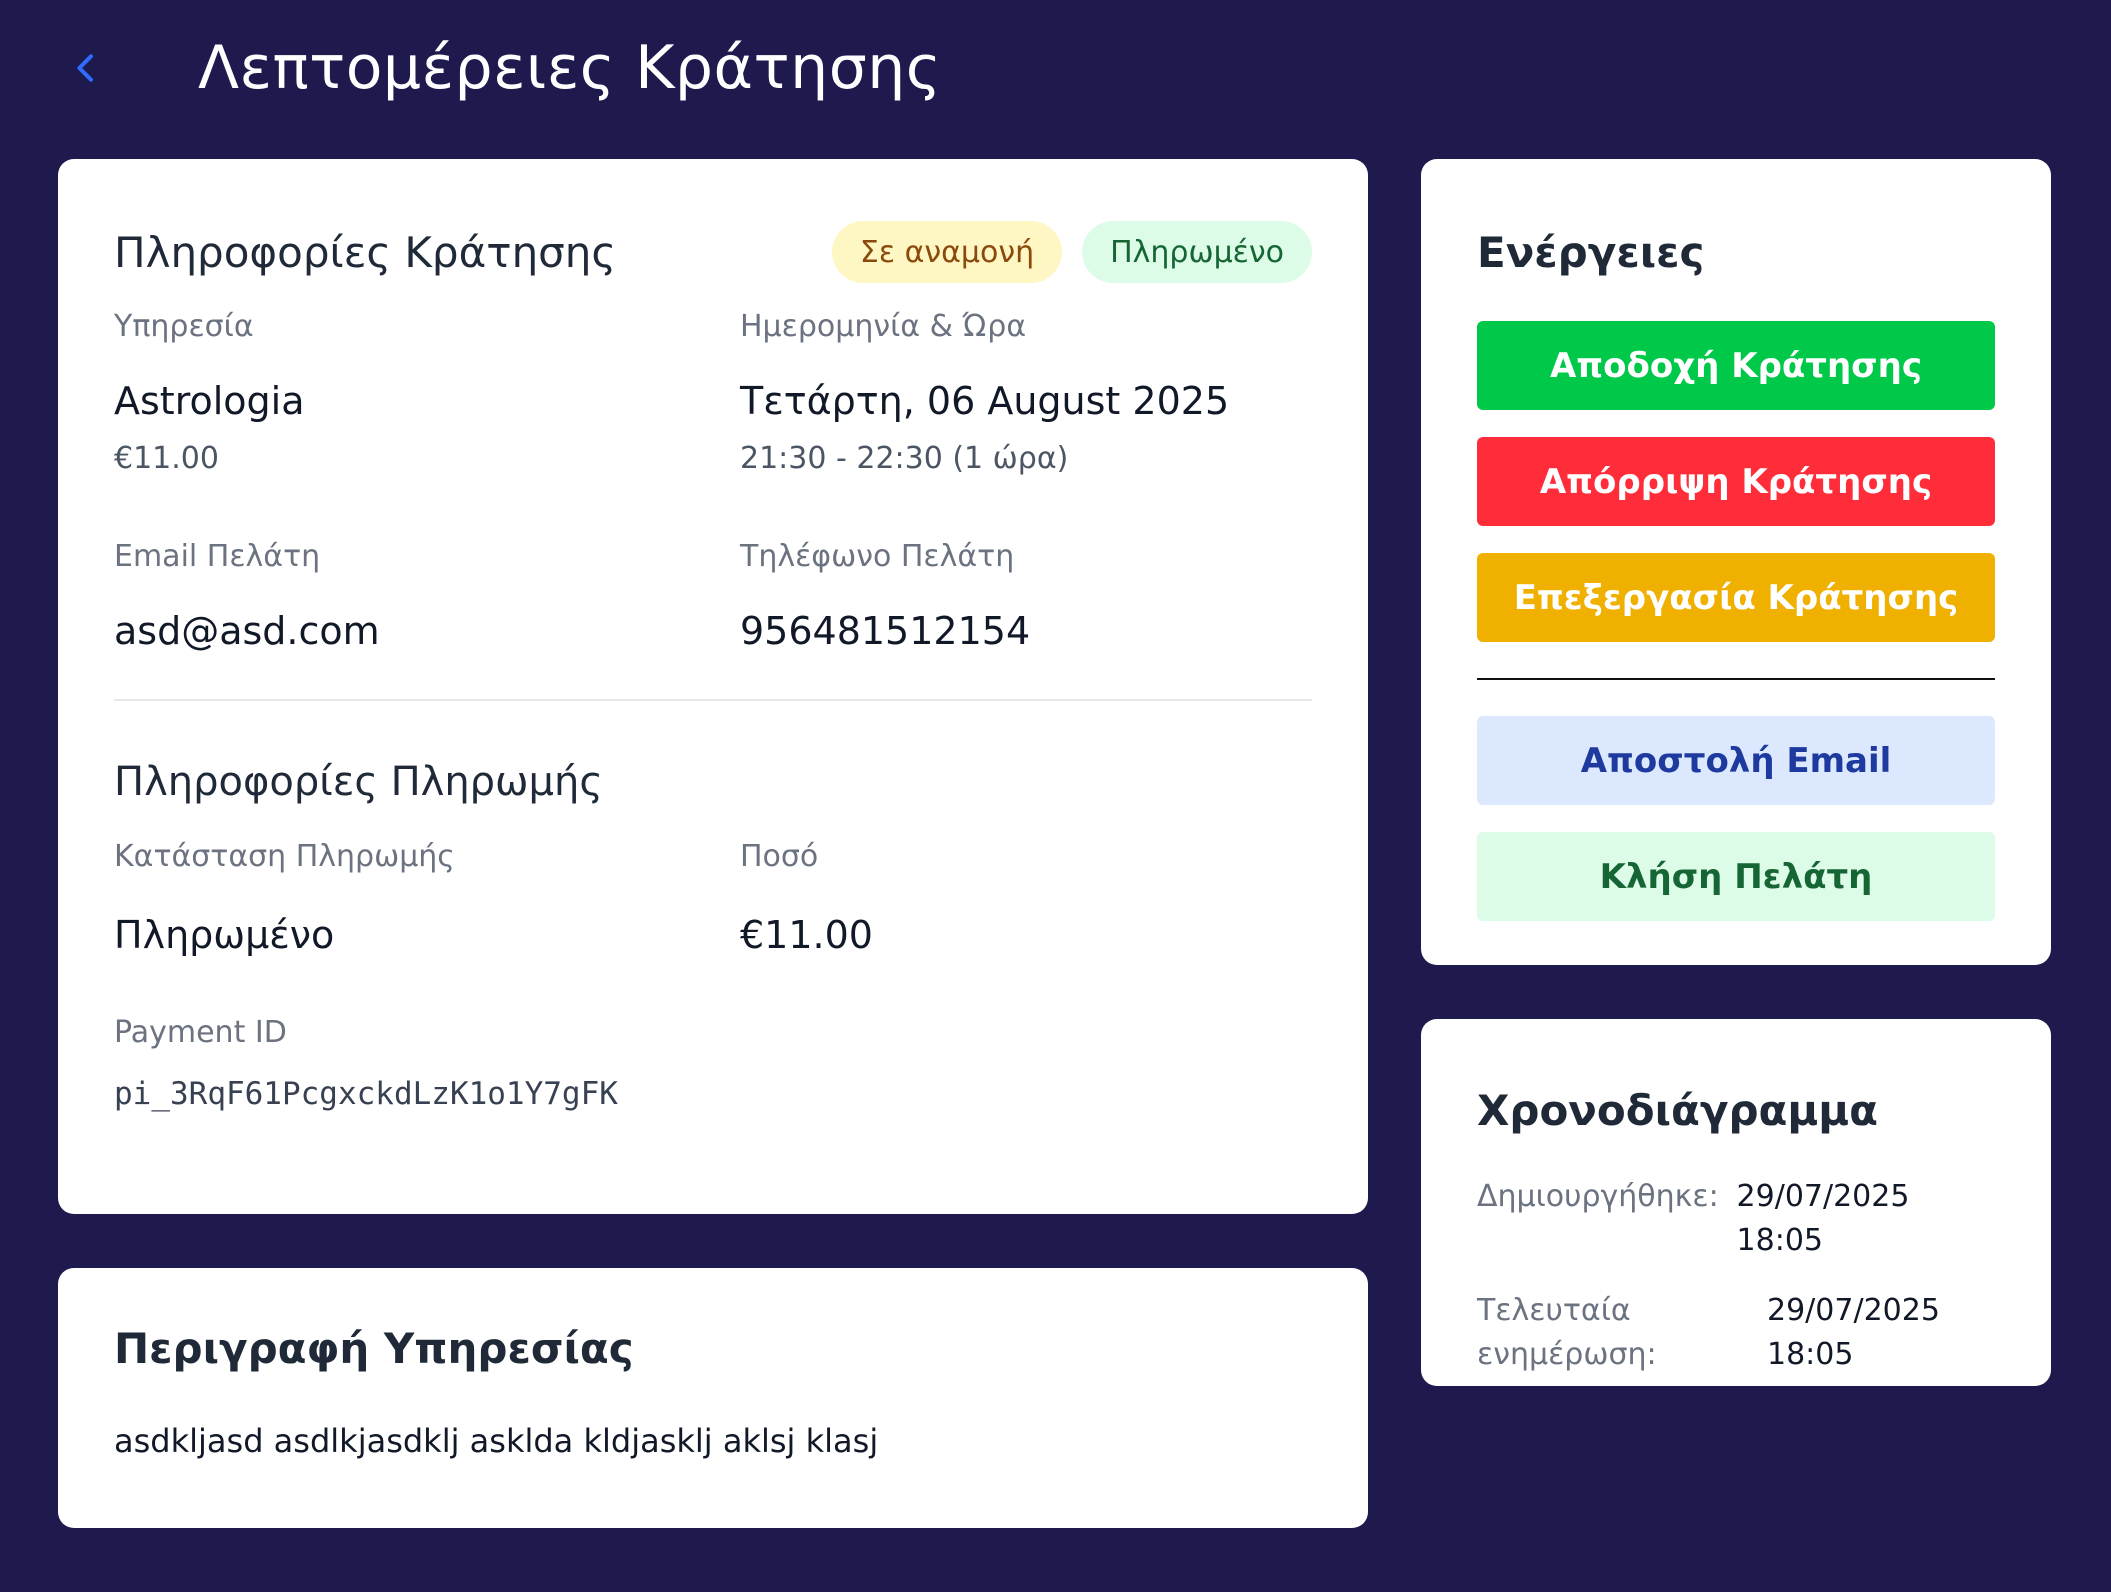 The image size is (2111, 1592). I want to click on updated-label: Τελευταία ενημέρωση:, so click(1622, 1333).